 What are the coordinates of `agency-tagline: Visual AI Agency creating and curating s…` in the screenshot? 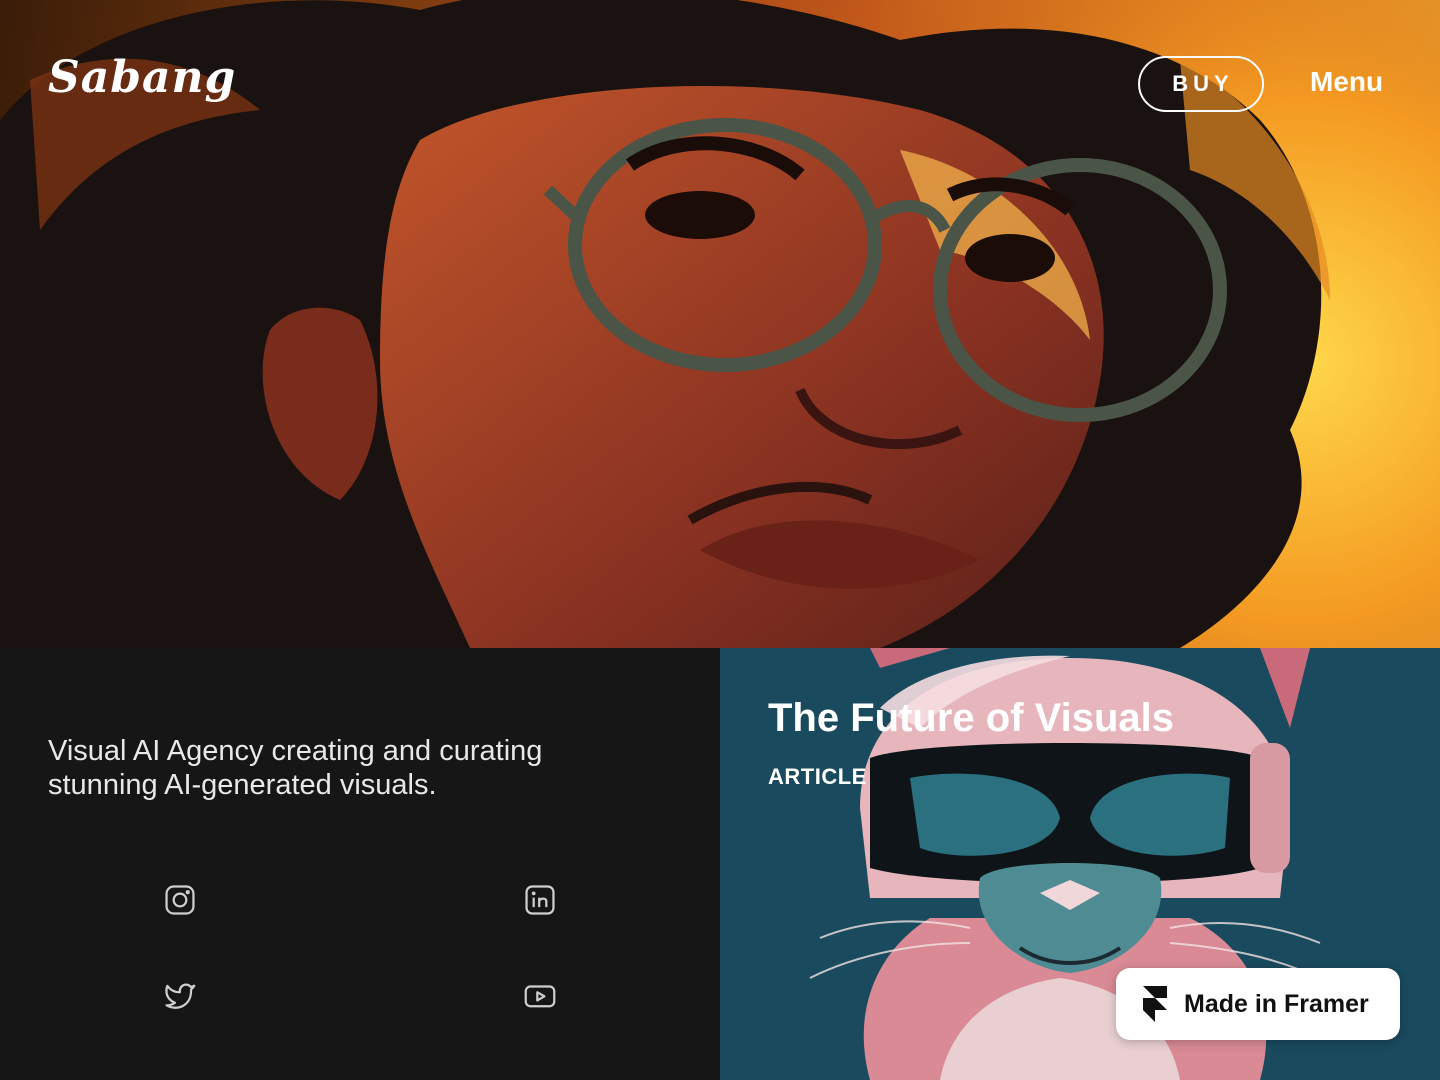 It's located at (295, 768).